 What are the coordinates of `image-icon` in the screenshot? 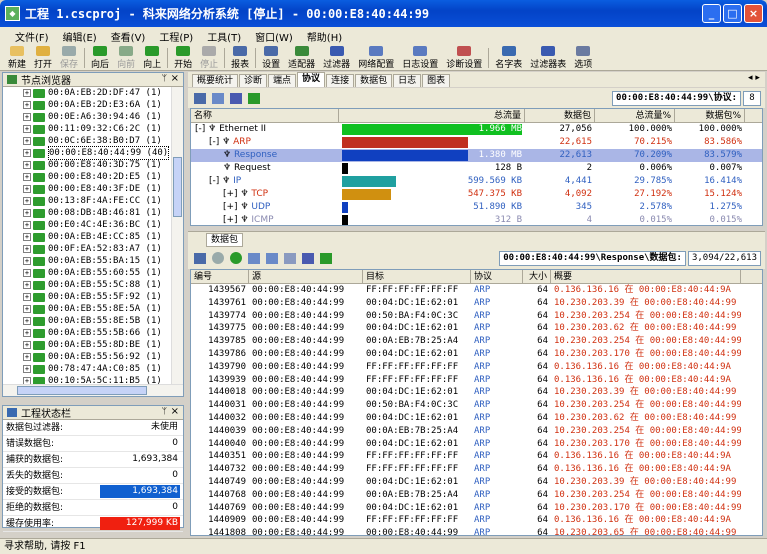 It's located at (272, 258).